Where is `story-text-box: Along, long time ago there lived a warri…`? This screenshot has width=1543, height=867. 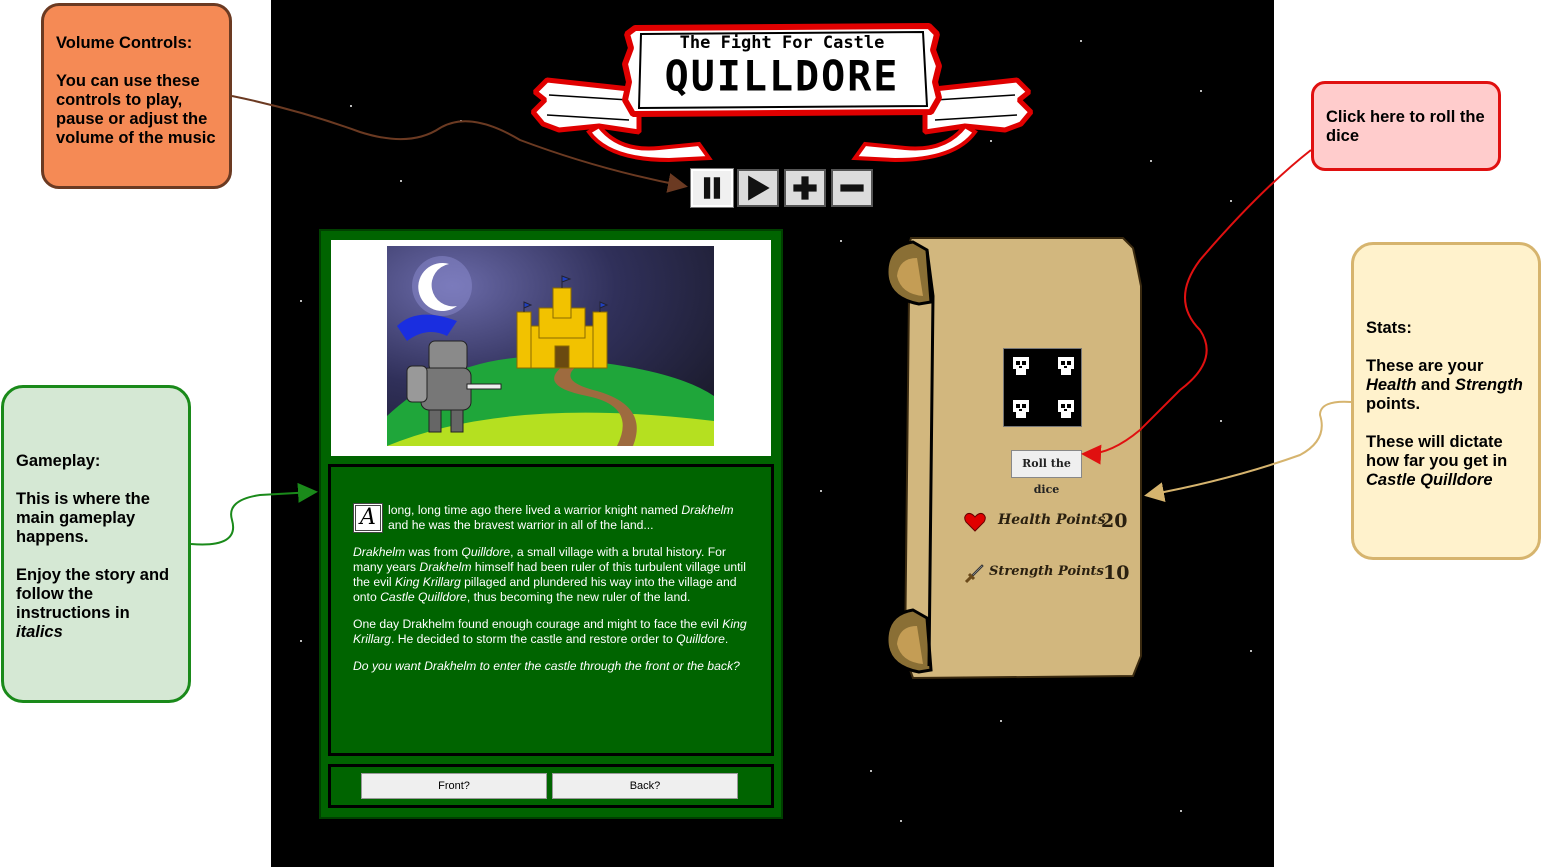 story-text-box: Along, long time ago there lived a warri… is located at coordinates (551, 610).